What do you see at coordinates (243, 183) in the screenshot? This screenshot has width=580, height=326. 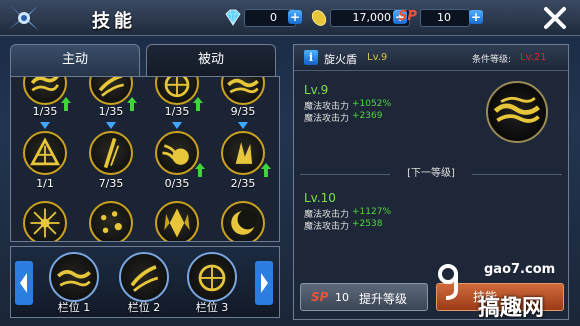 I see `skill-level: 2/35` at bounding box center [243, 183].